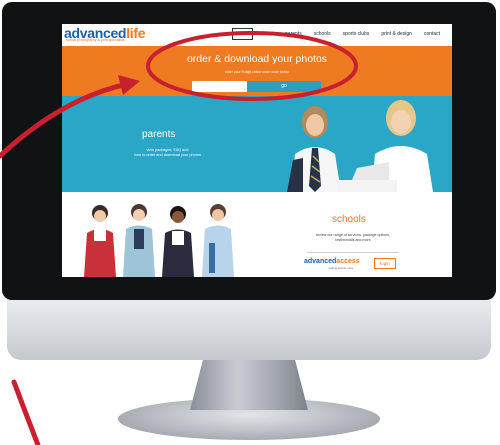  What do you see at coordinates (252, 66) in the screenshot?
I see `highlight-ellipse-icon` at bounding box center [252, 66].